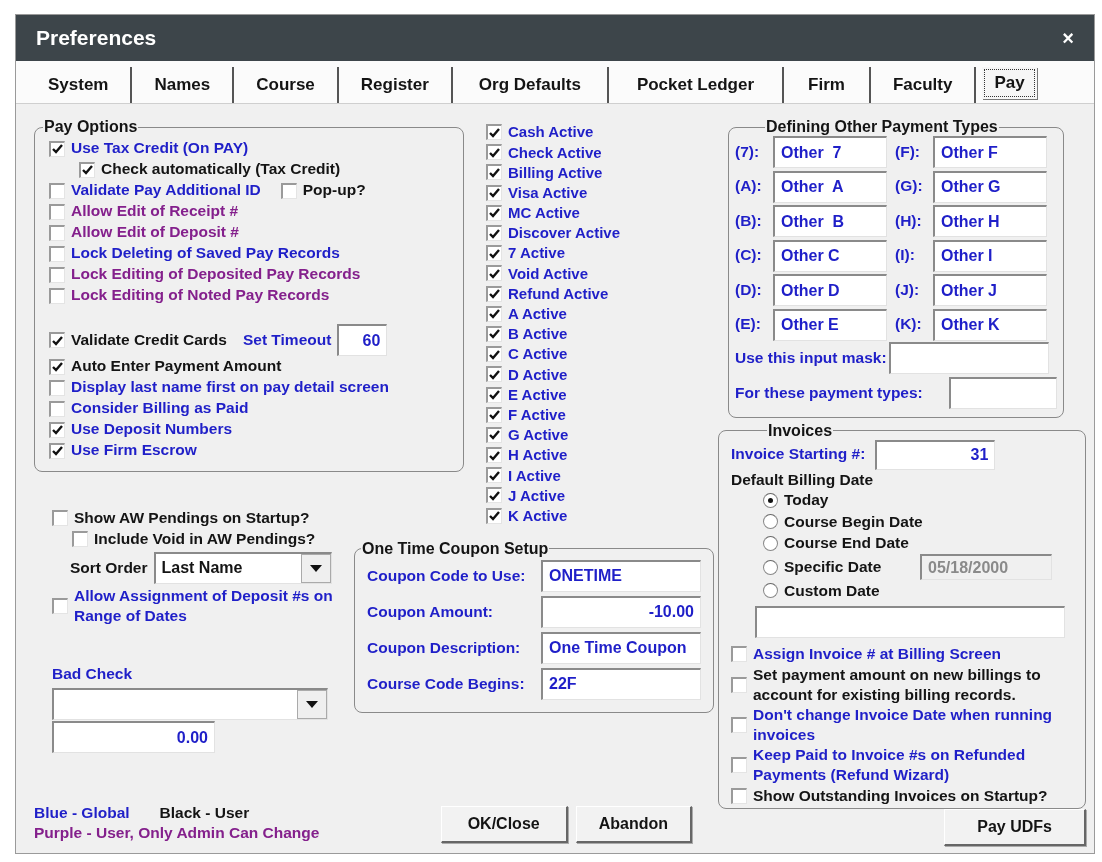 The height and width of the screenshot is (862, 1102). What do you see at coordinates (79, 85) in the screenshot?
I see `tab: System` at bounding box center [79, 85].